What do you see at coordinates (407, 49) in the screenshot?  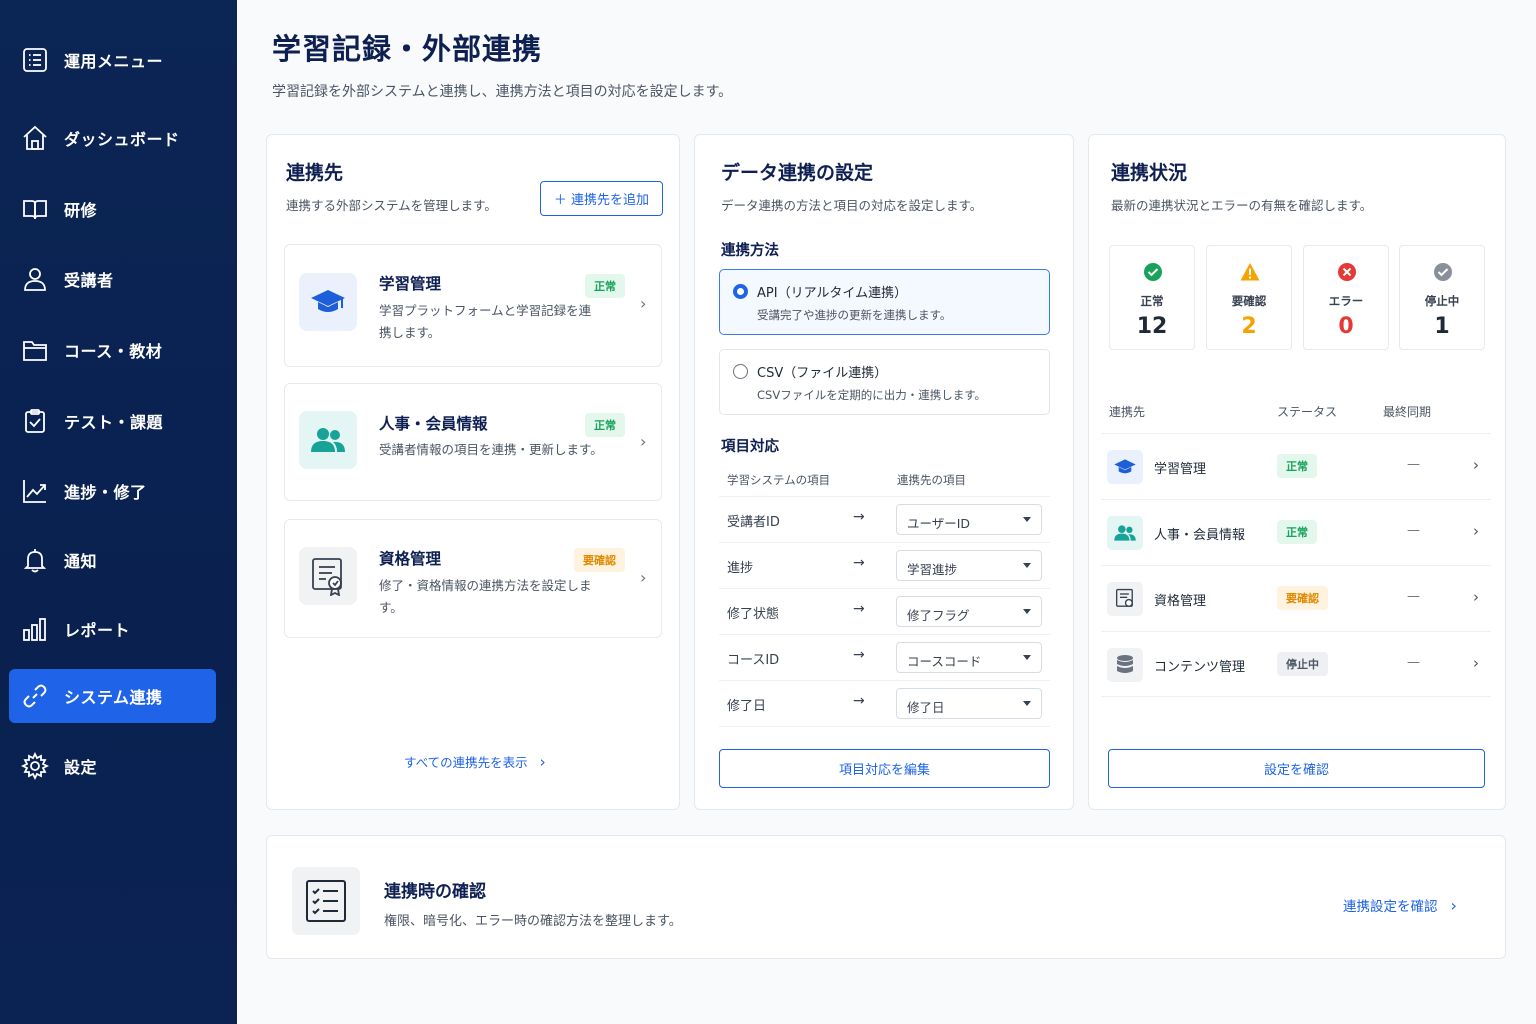 I see `page-title: 学習記録・外部連携` at bounding box center [407, 49].